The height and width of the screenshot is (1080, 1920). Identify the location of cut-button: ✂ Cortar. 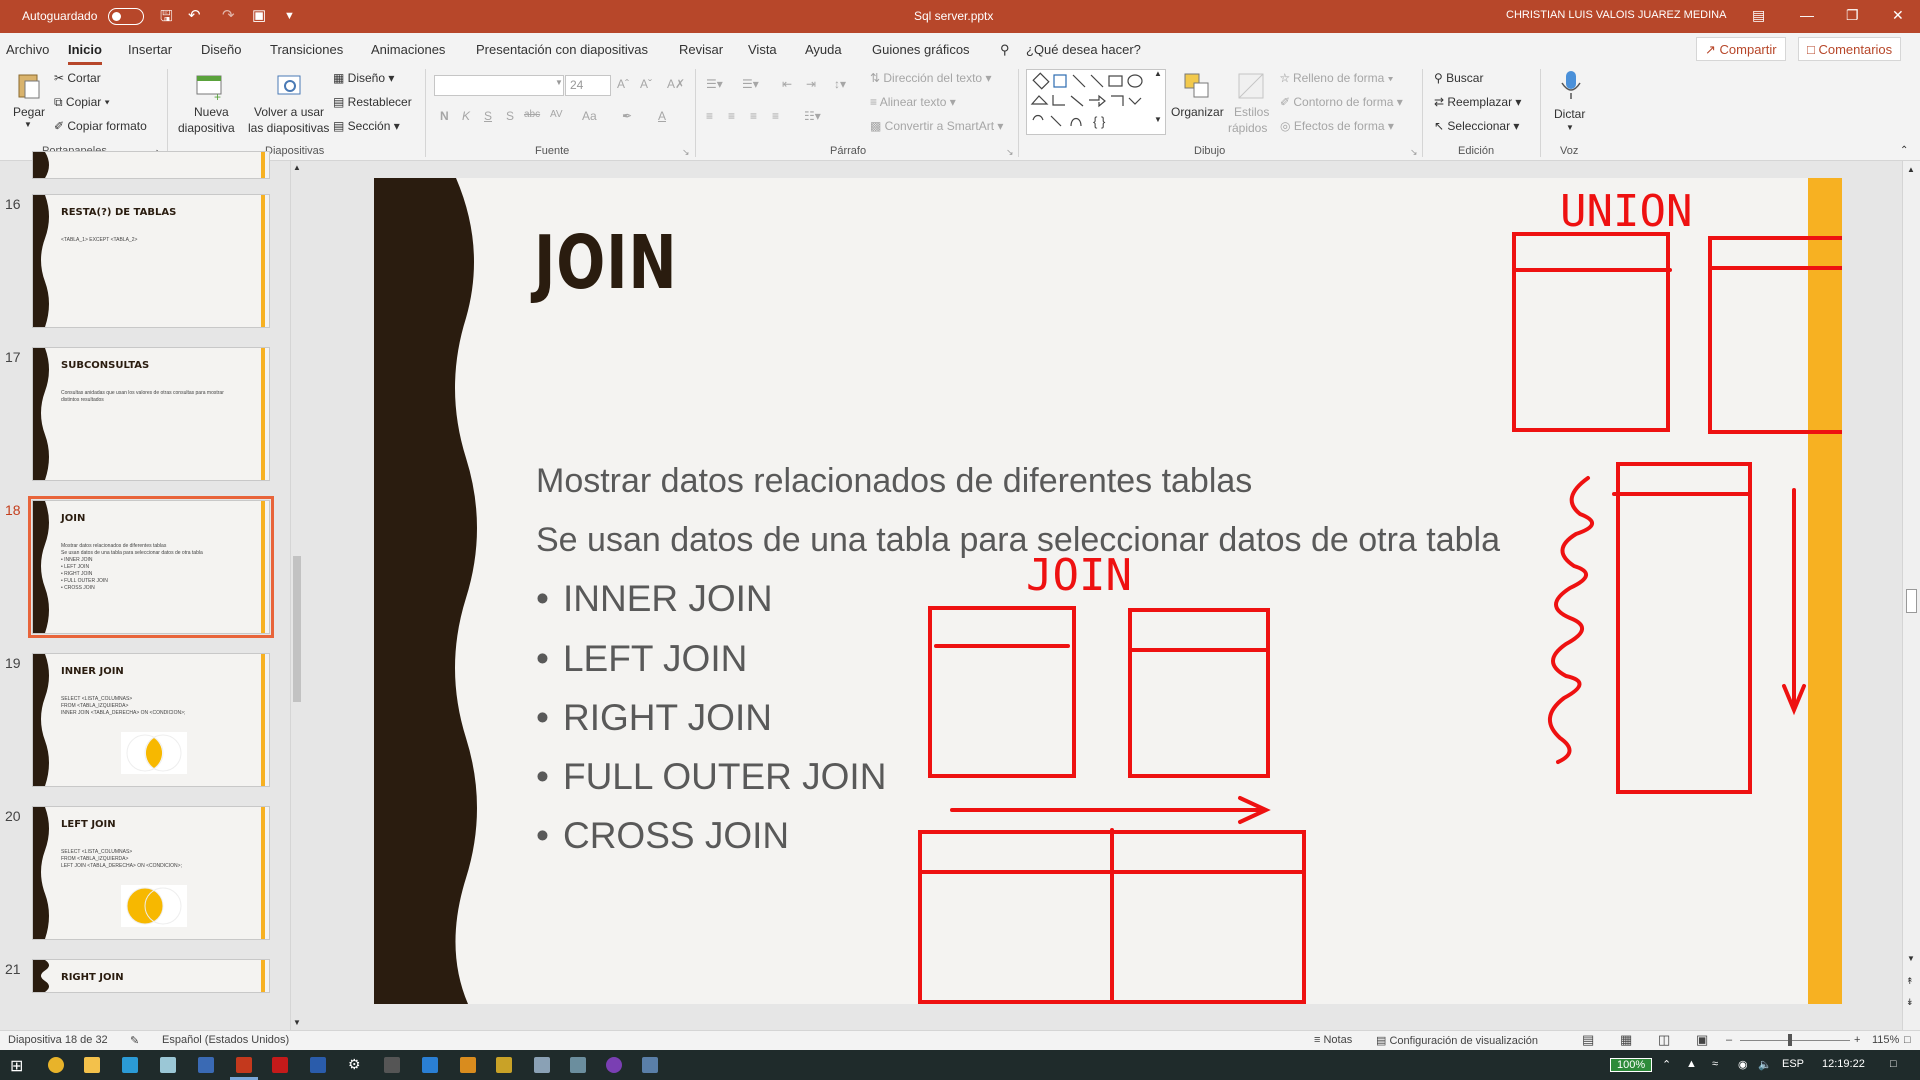
(77, 78).